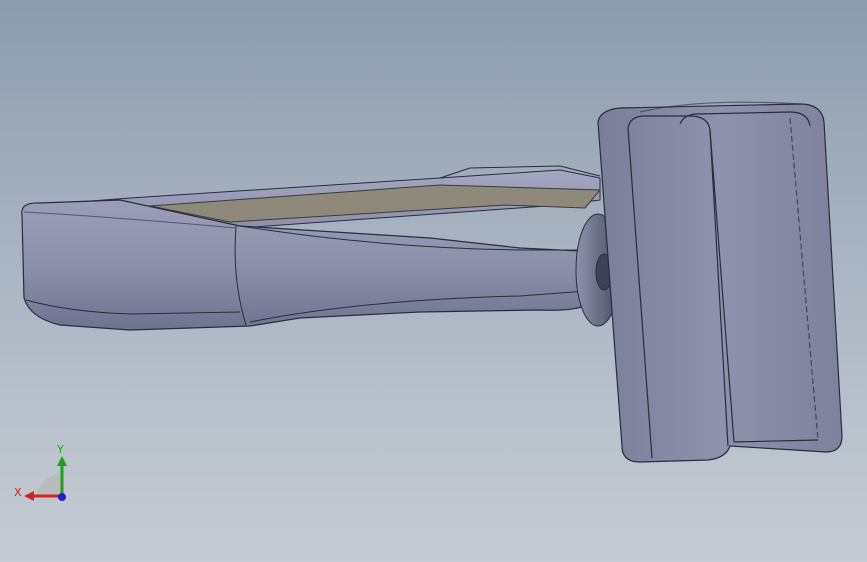 The height and width of the screenshot is (562, 867). I want to click on triad-plane, so click(49, 484).